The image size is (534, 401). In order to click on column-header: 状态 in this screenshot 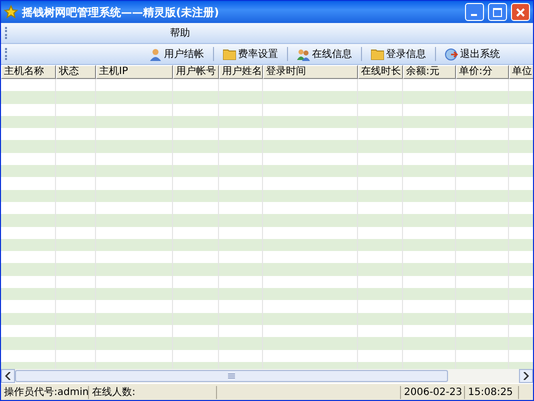, I will do `click(76, 72)`.